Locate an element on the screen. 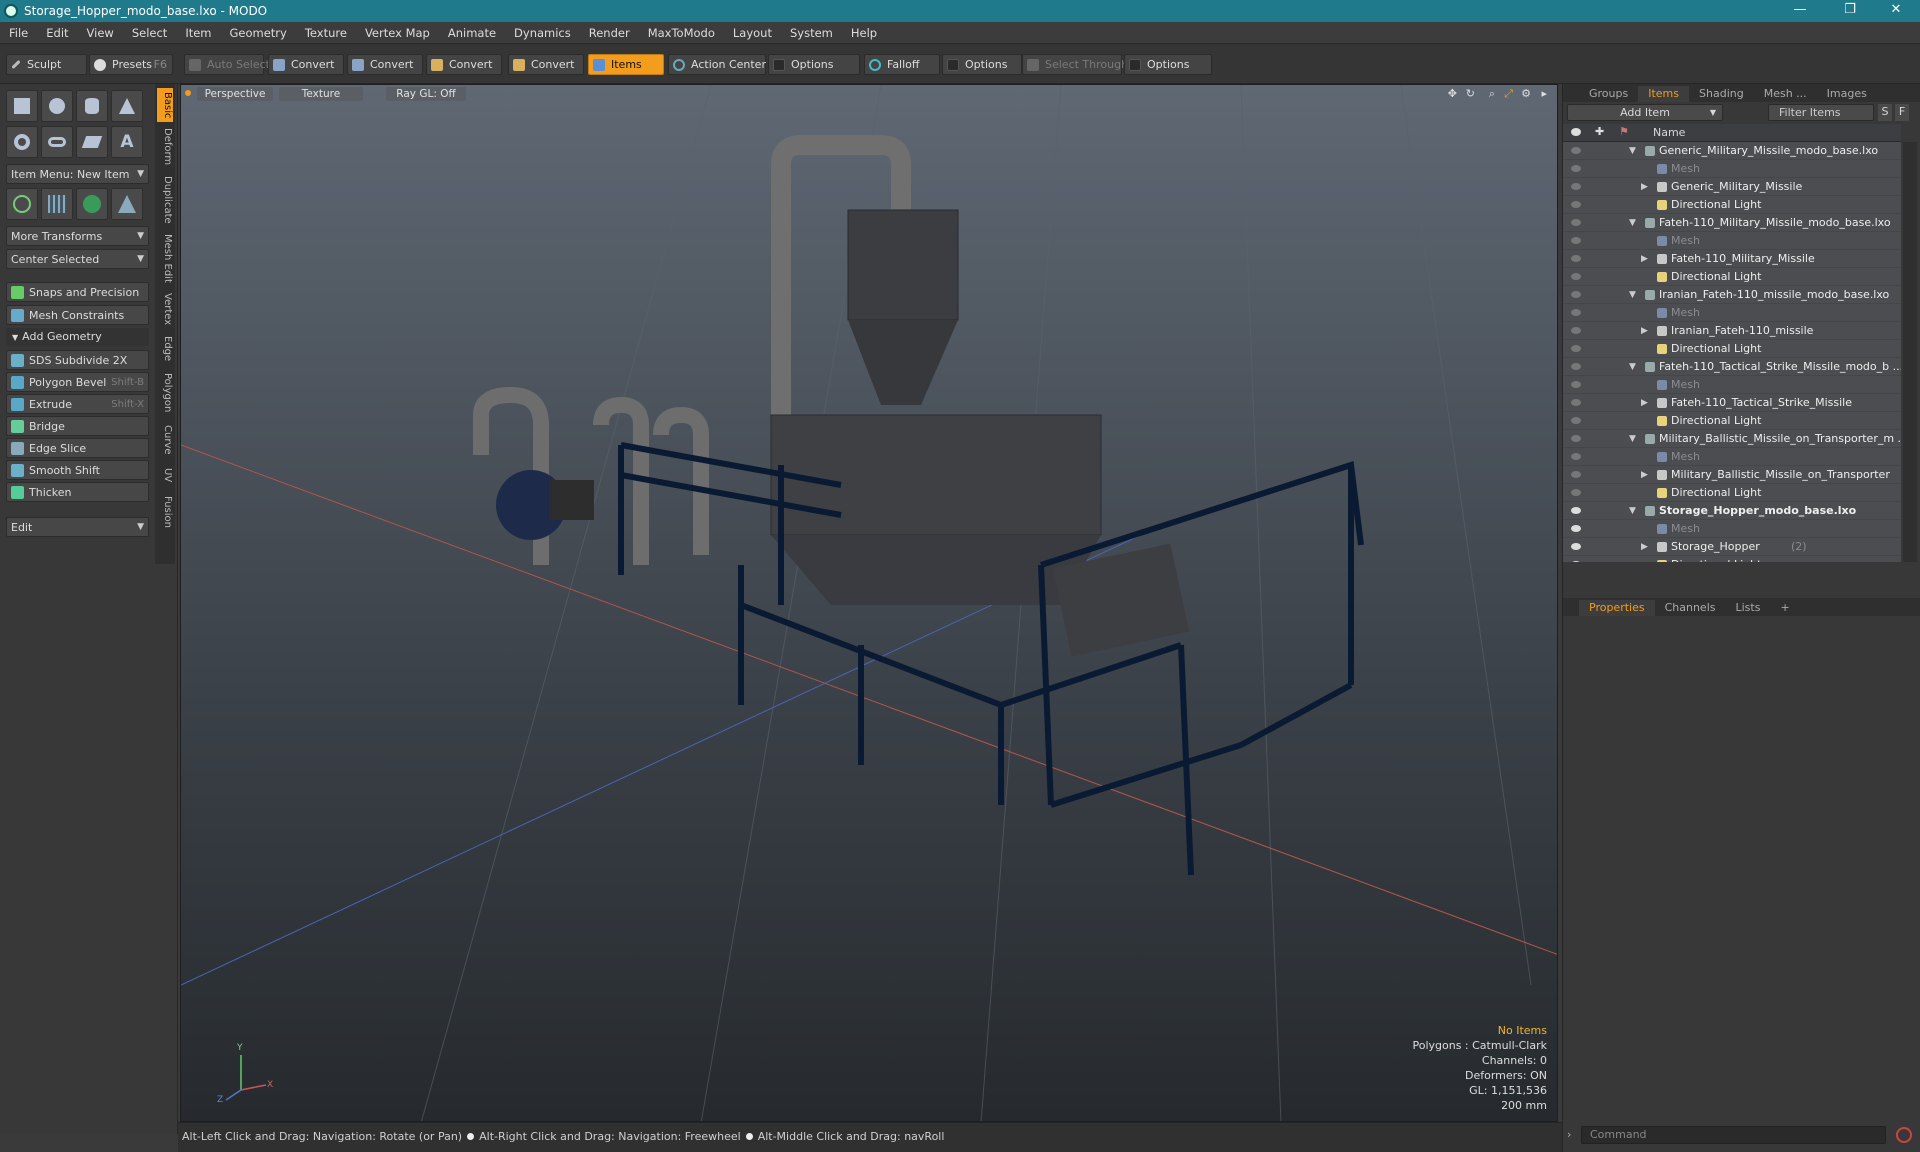  menu-vertex-map: Vertex Map is located at coordinates (397, 33).